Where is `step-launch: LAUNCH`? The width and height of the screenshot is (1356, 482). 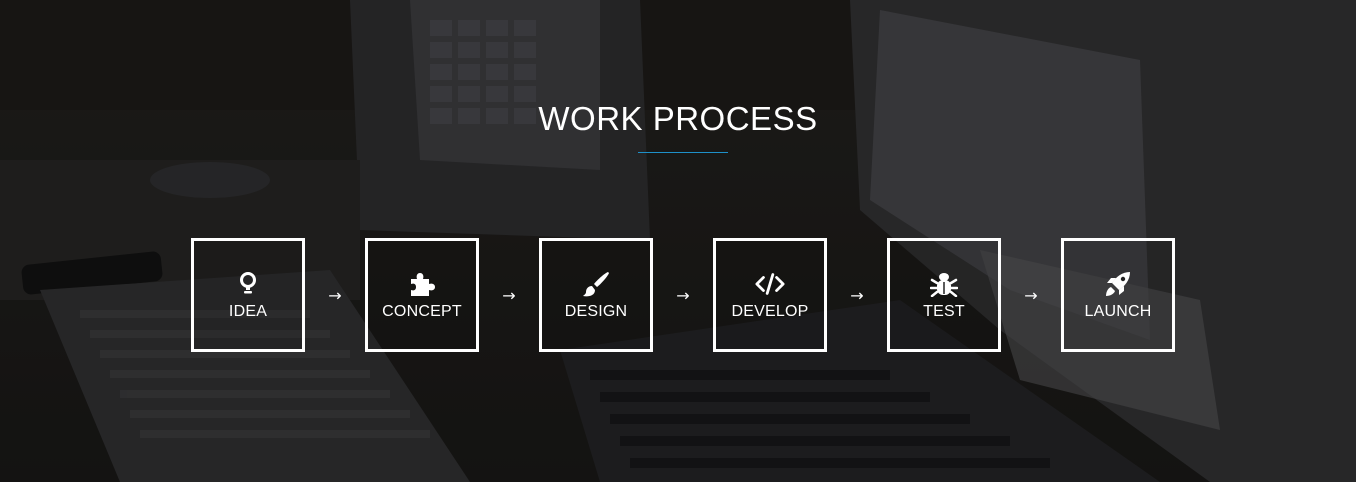
step-launch: LAUNCH is located at coordinates (1118, 295).